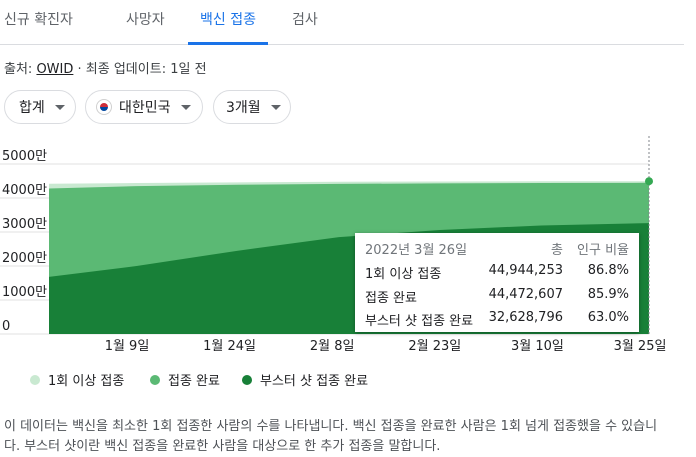 This screenshot has height=457, width=696. What do you see at coordinates (608, 317) in the screenshot?
I see `tooltip-row-pct: 63.0%` at bounding box center [608, 317].